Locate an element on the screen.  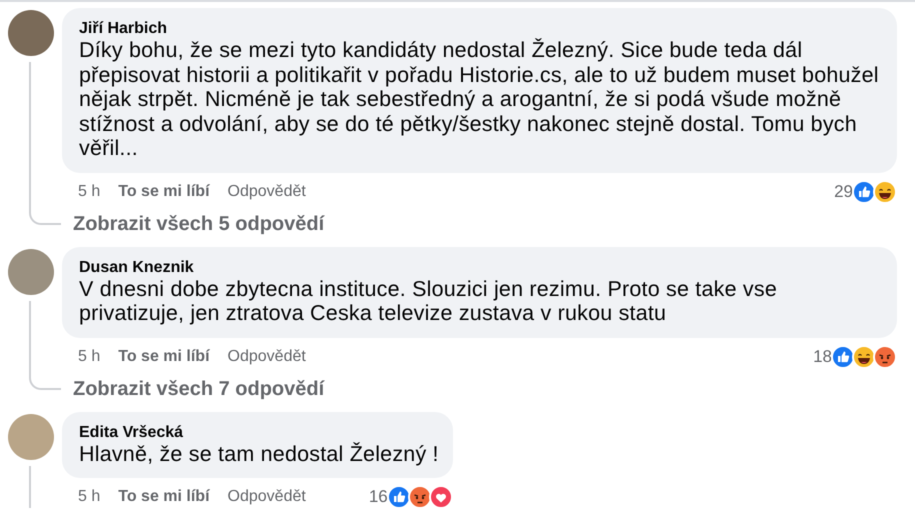
reaction-count: 16 is located at coordinates (378, 497).